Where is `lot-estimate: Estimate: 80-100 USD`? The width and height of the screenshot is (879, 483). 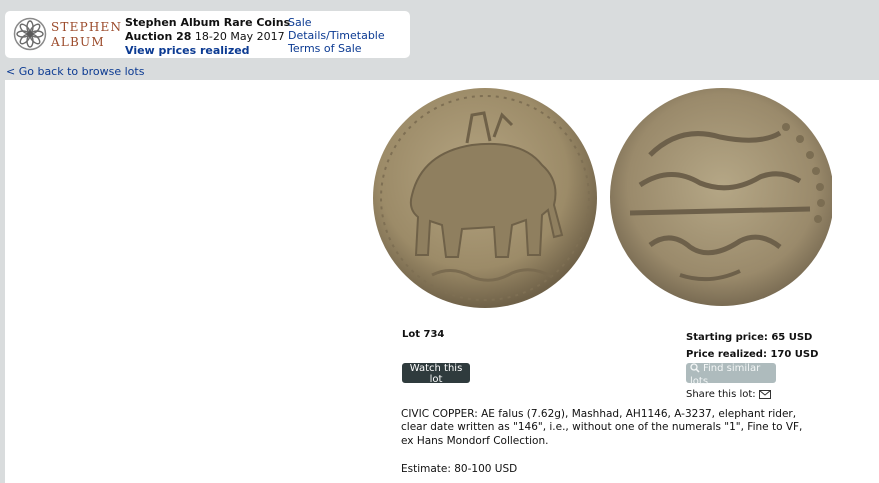 lot-estimate: Estimate: 80-100 USD is located at coordinates (459, 469).